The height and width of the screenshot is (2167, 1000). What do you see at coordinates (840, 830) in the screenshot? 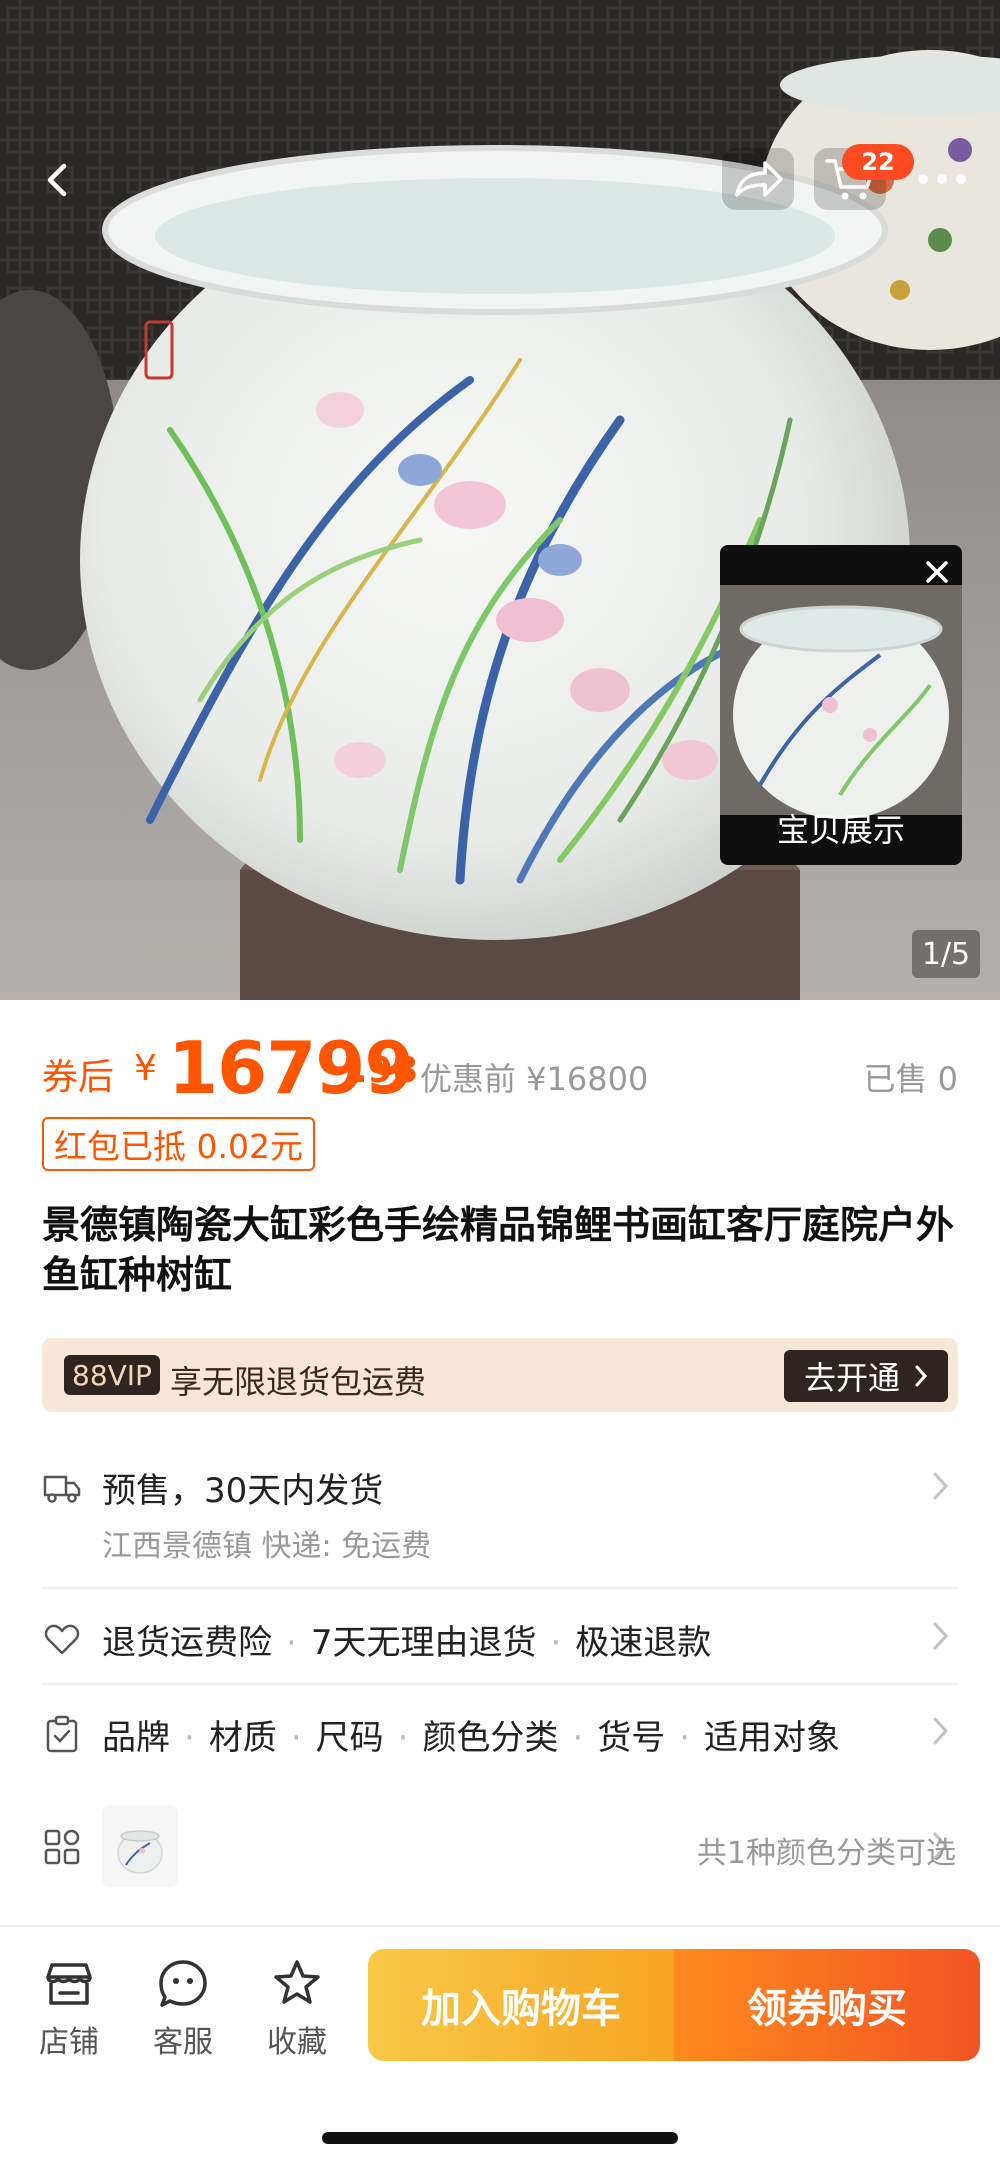
I see `video-label: 宝贝展示` at bounding box center [840, 830].